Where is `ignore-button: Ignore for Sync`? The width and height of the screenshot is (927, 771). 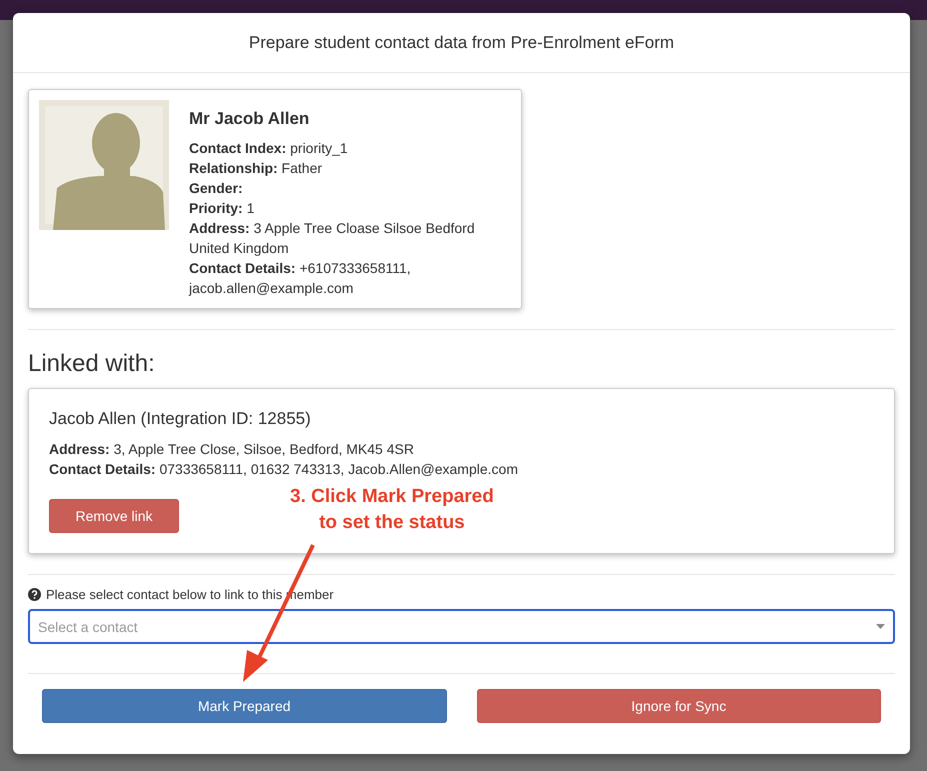 ignore-button: Ignore for Sync is located at coordinates (678, 706).